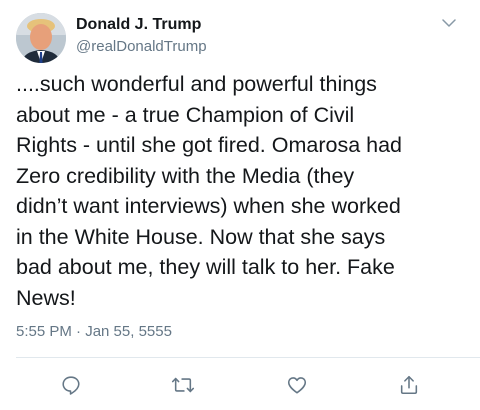  I want to click on avatar, so click(41, 38).